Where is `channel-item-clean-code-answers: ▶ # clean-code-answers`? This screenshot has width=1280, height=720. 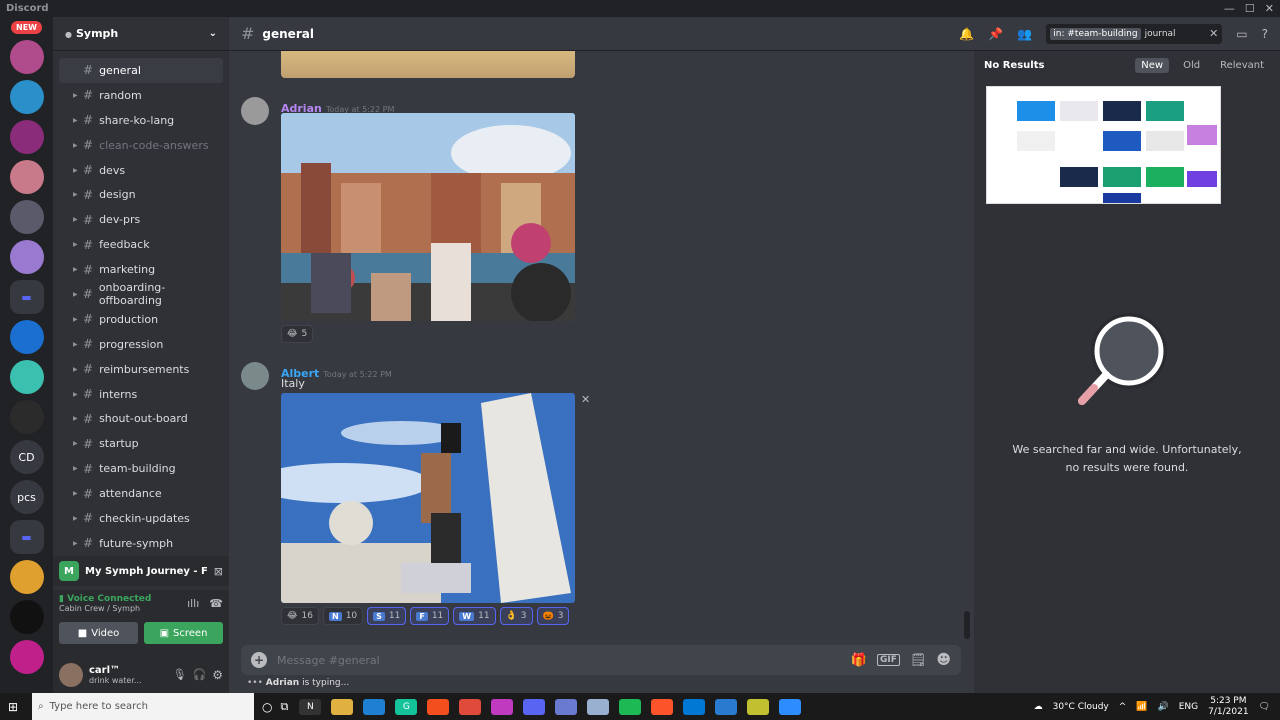 channel-item-clean-code-answers: ▶ # clean-code-answers is located at coordinates (141, 145).